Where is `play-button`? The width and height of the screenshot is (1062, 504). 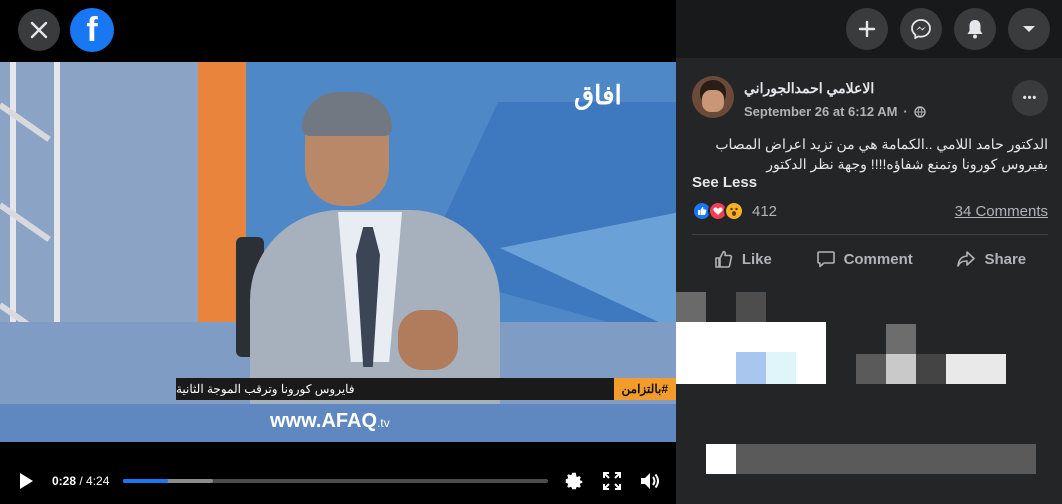 play-button is located at coordinates (26, 481).